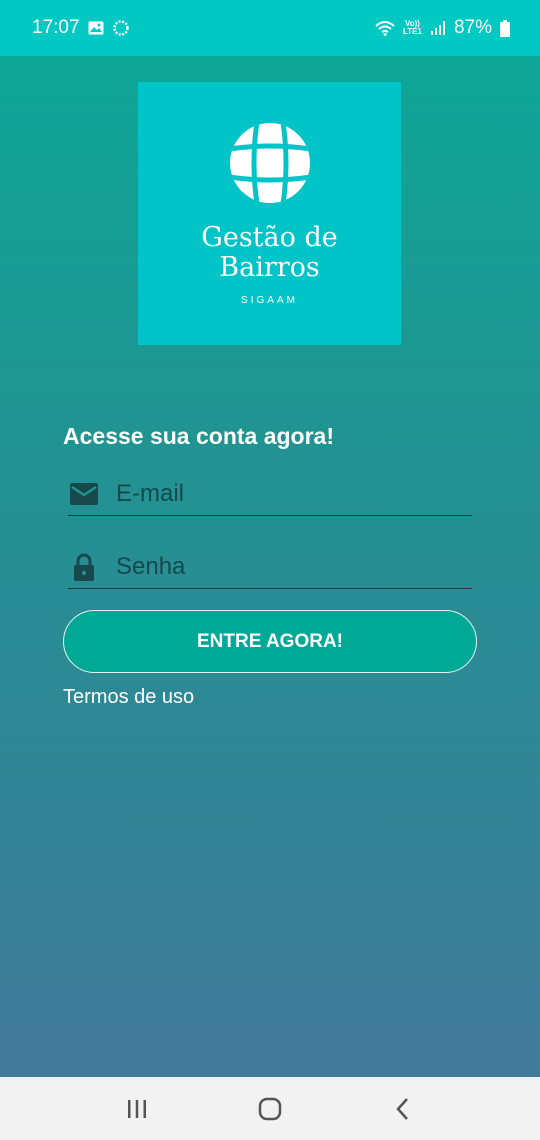 The height and width of the screenshot is (1140, 540). Describe the element at coordinates (81, 28) in the screenshot. I see `status-left: 17:07` at that location.